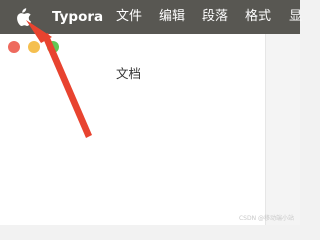  Describe the element at coordinates (266, 218) in the screenshot. I see `watermark-text: CSDN @移动端小站` at that location.